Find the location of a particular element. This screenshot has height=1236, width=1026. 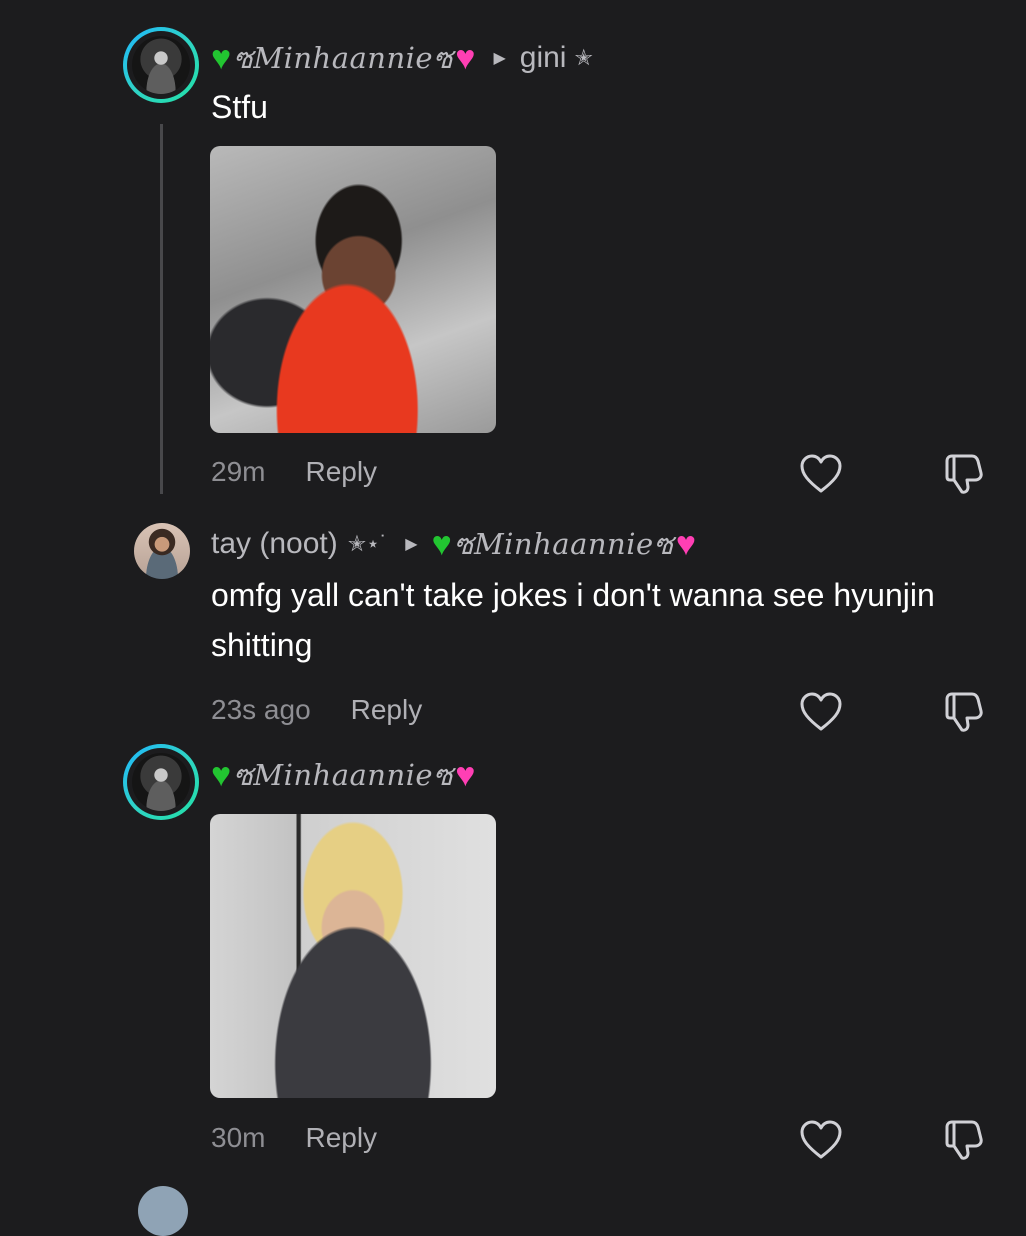

comment-header: ♥ ซMinhaannieซ ♥ ▶ gini ✭ is located at coordinates (402, 58).